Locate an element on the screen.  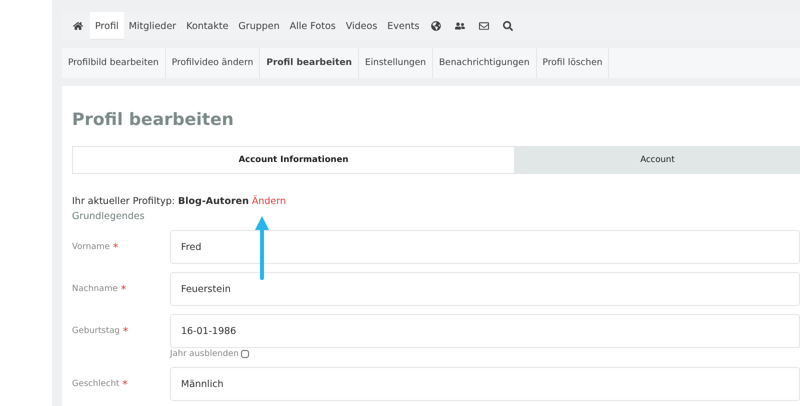
subnav-link: Profilvideo ändern is located at coordinates (213, 63).